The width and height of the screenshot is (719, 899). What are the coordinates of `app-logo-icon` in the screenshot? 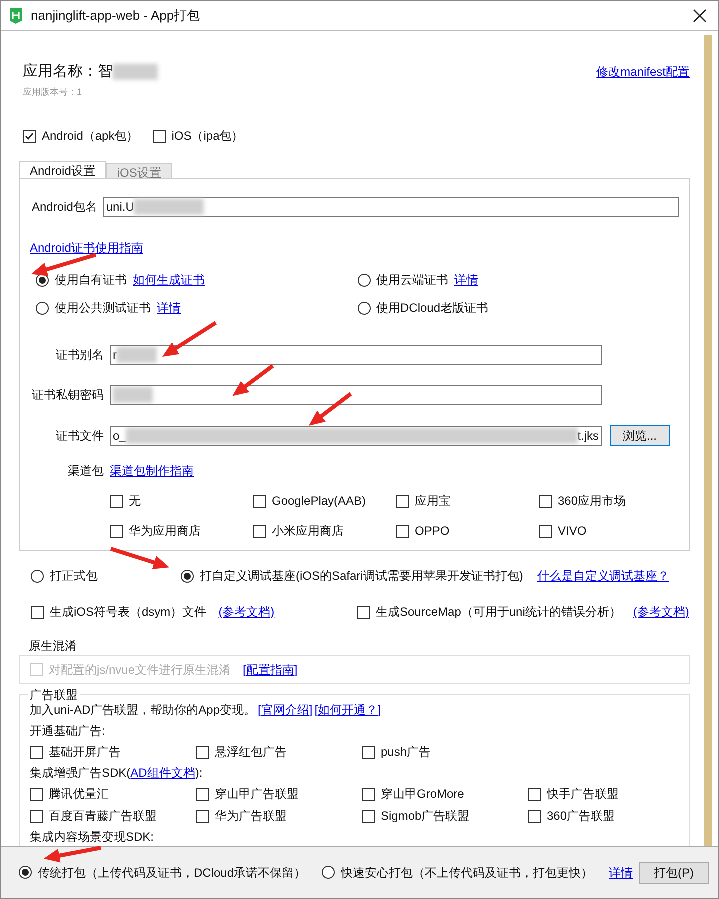 It's located at (16, 16).